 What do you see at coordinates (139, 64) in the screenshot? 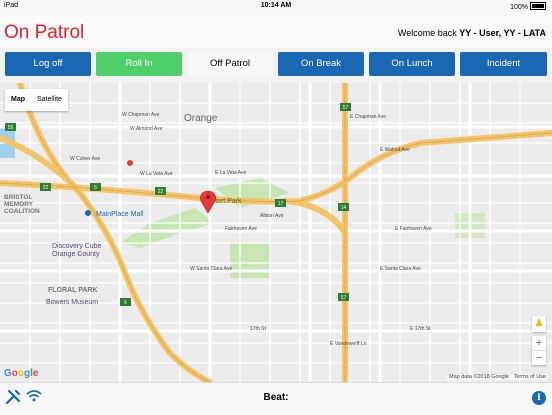
I see `roll-in-button: Roll In` at bounding box center [139, 64].